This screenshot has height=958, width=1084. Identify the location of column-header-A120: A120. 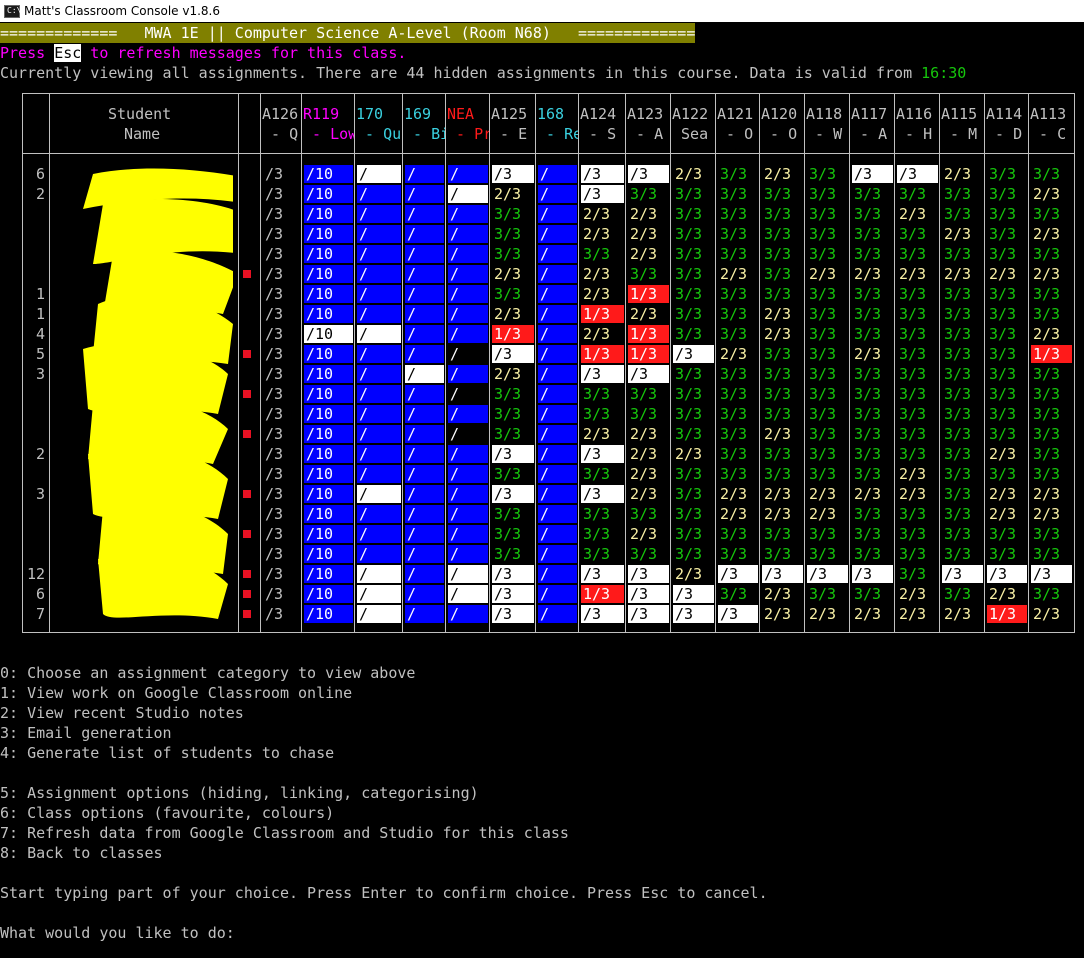
(782, 114).